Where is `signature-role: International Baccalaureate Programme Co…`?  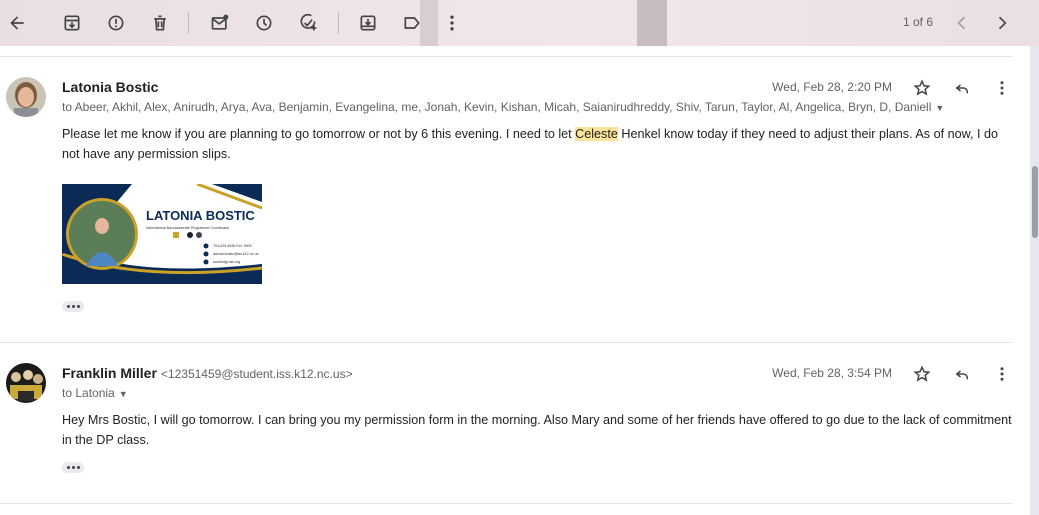 signature-role: International Baccalaureate Programme Co… is located at coordinates (188, 228).